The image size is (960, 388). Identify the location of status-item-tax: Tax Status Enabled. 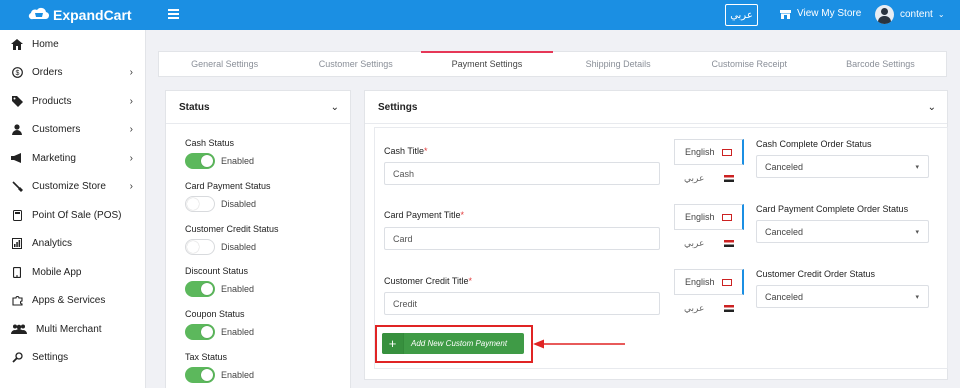
(219, 367).